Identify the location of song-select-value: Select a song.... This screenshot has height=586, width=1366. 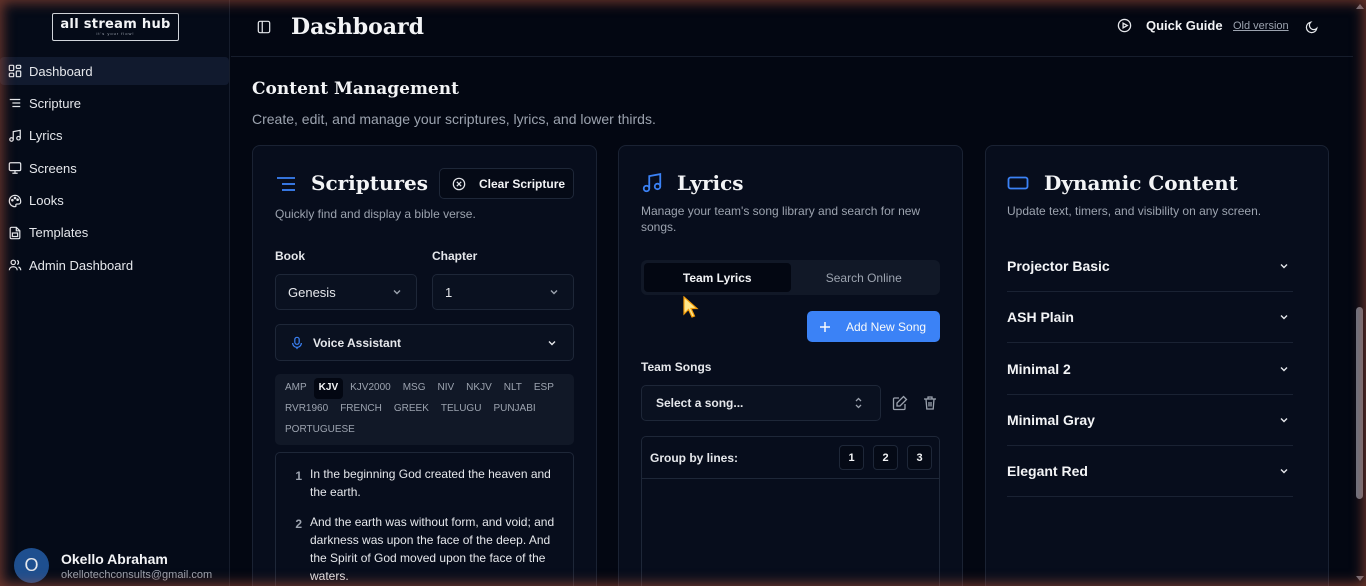
(700, 403).